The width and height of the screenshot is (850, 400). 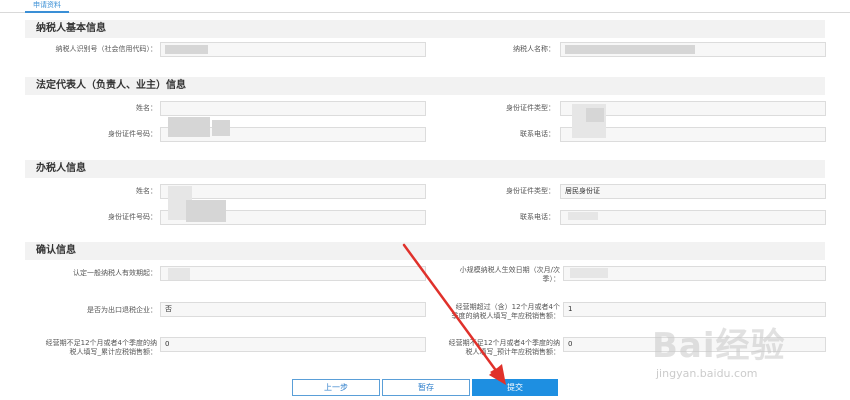 I want to click on watermark-main-text: Bai经验, so click(x=719, y=346).